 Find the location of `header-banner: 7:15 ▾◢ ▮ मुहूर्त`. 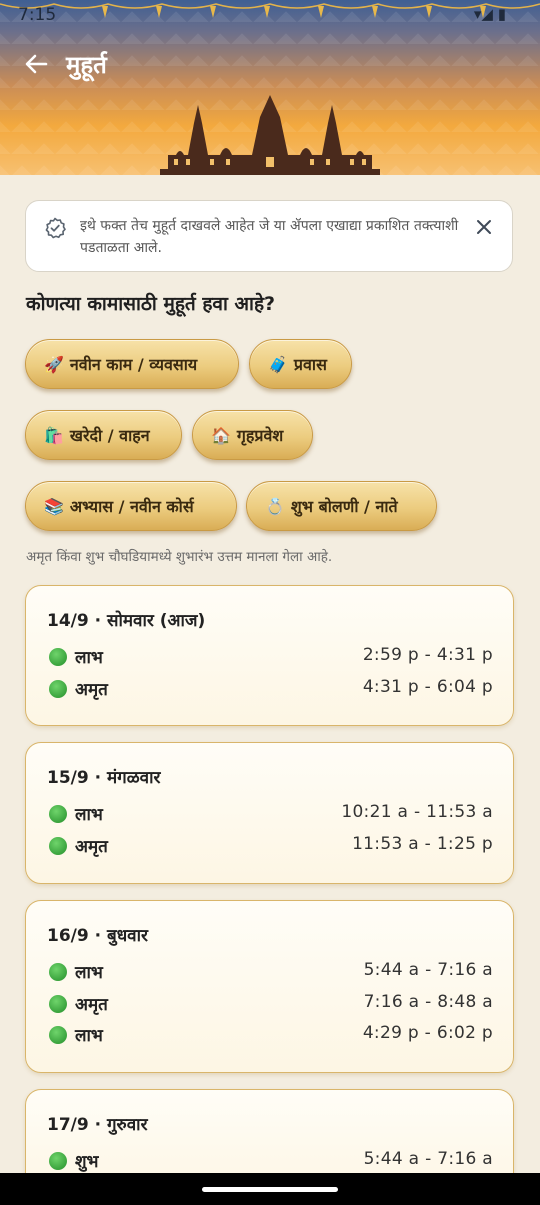

header-banner: 7:15 ▾◢ ▮ मुहूर्त is located at coordinates (270, 87).